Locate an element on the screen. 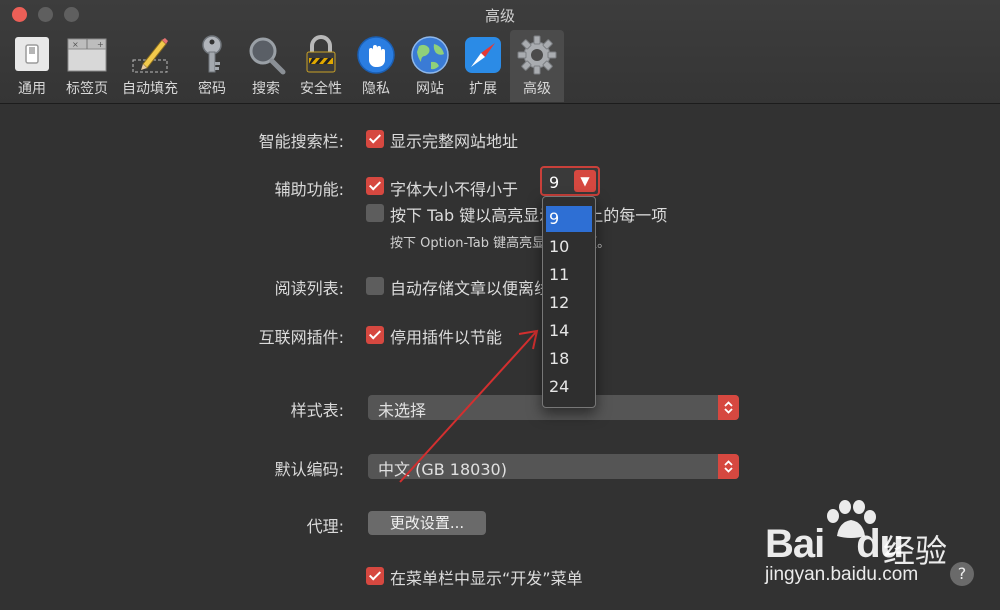 Image resolution: width=1000 pixels, height=610 pixels. dropdown-option-10: 10 is located at coordinates (569, 247).